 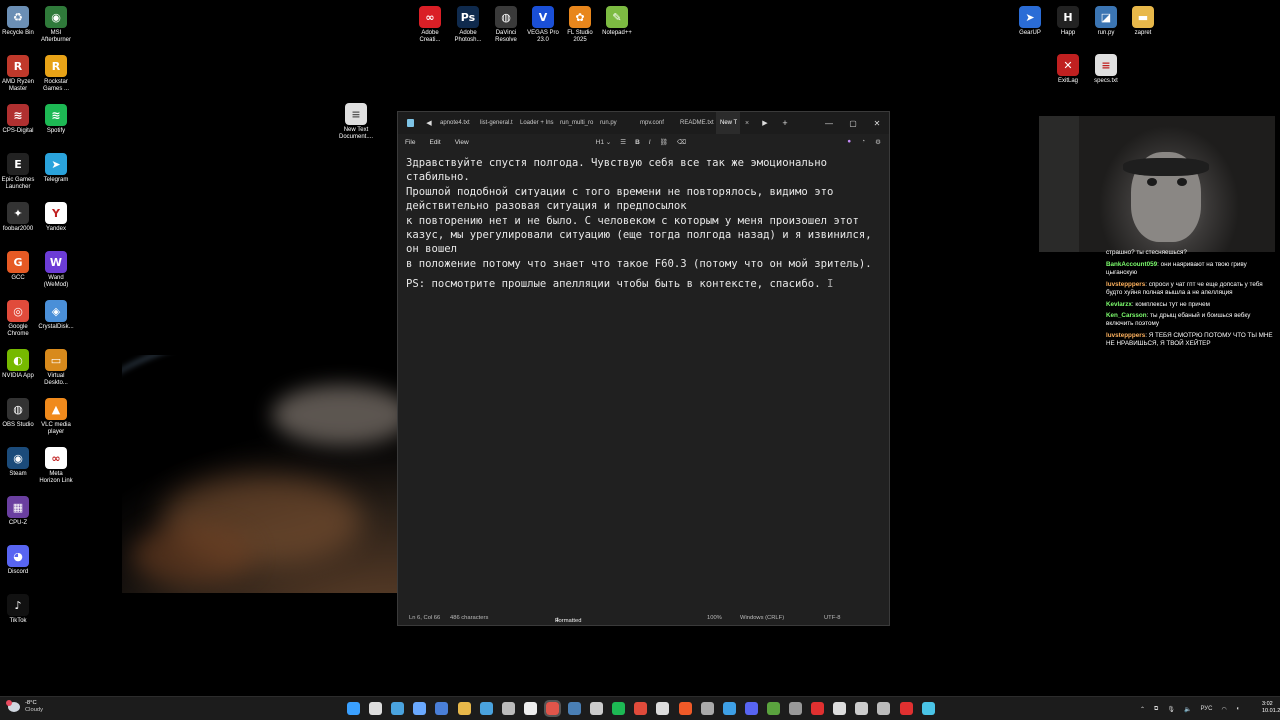 What do you see at coordinates (1143, 21) in the screenshot?
I see `desktop-icon-folder: ▬ zapret` at bounding box center [1143, 21].